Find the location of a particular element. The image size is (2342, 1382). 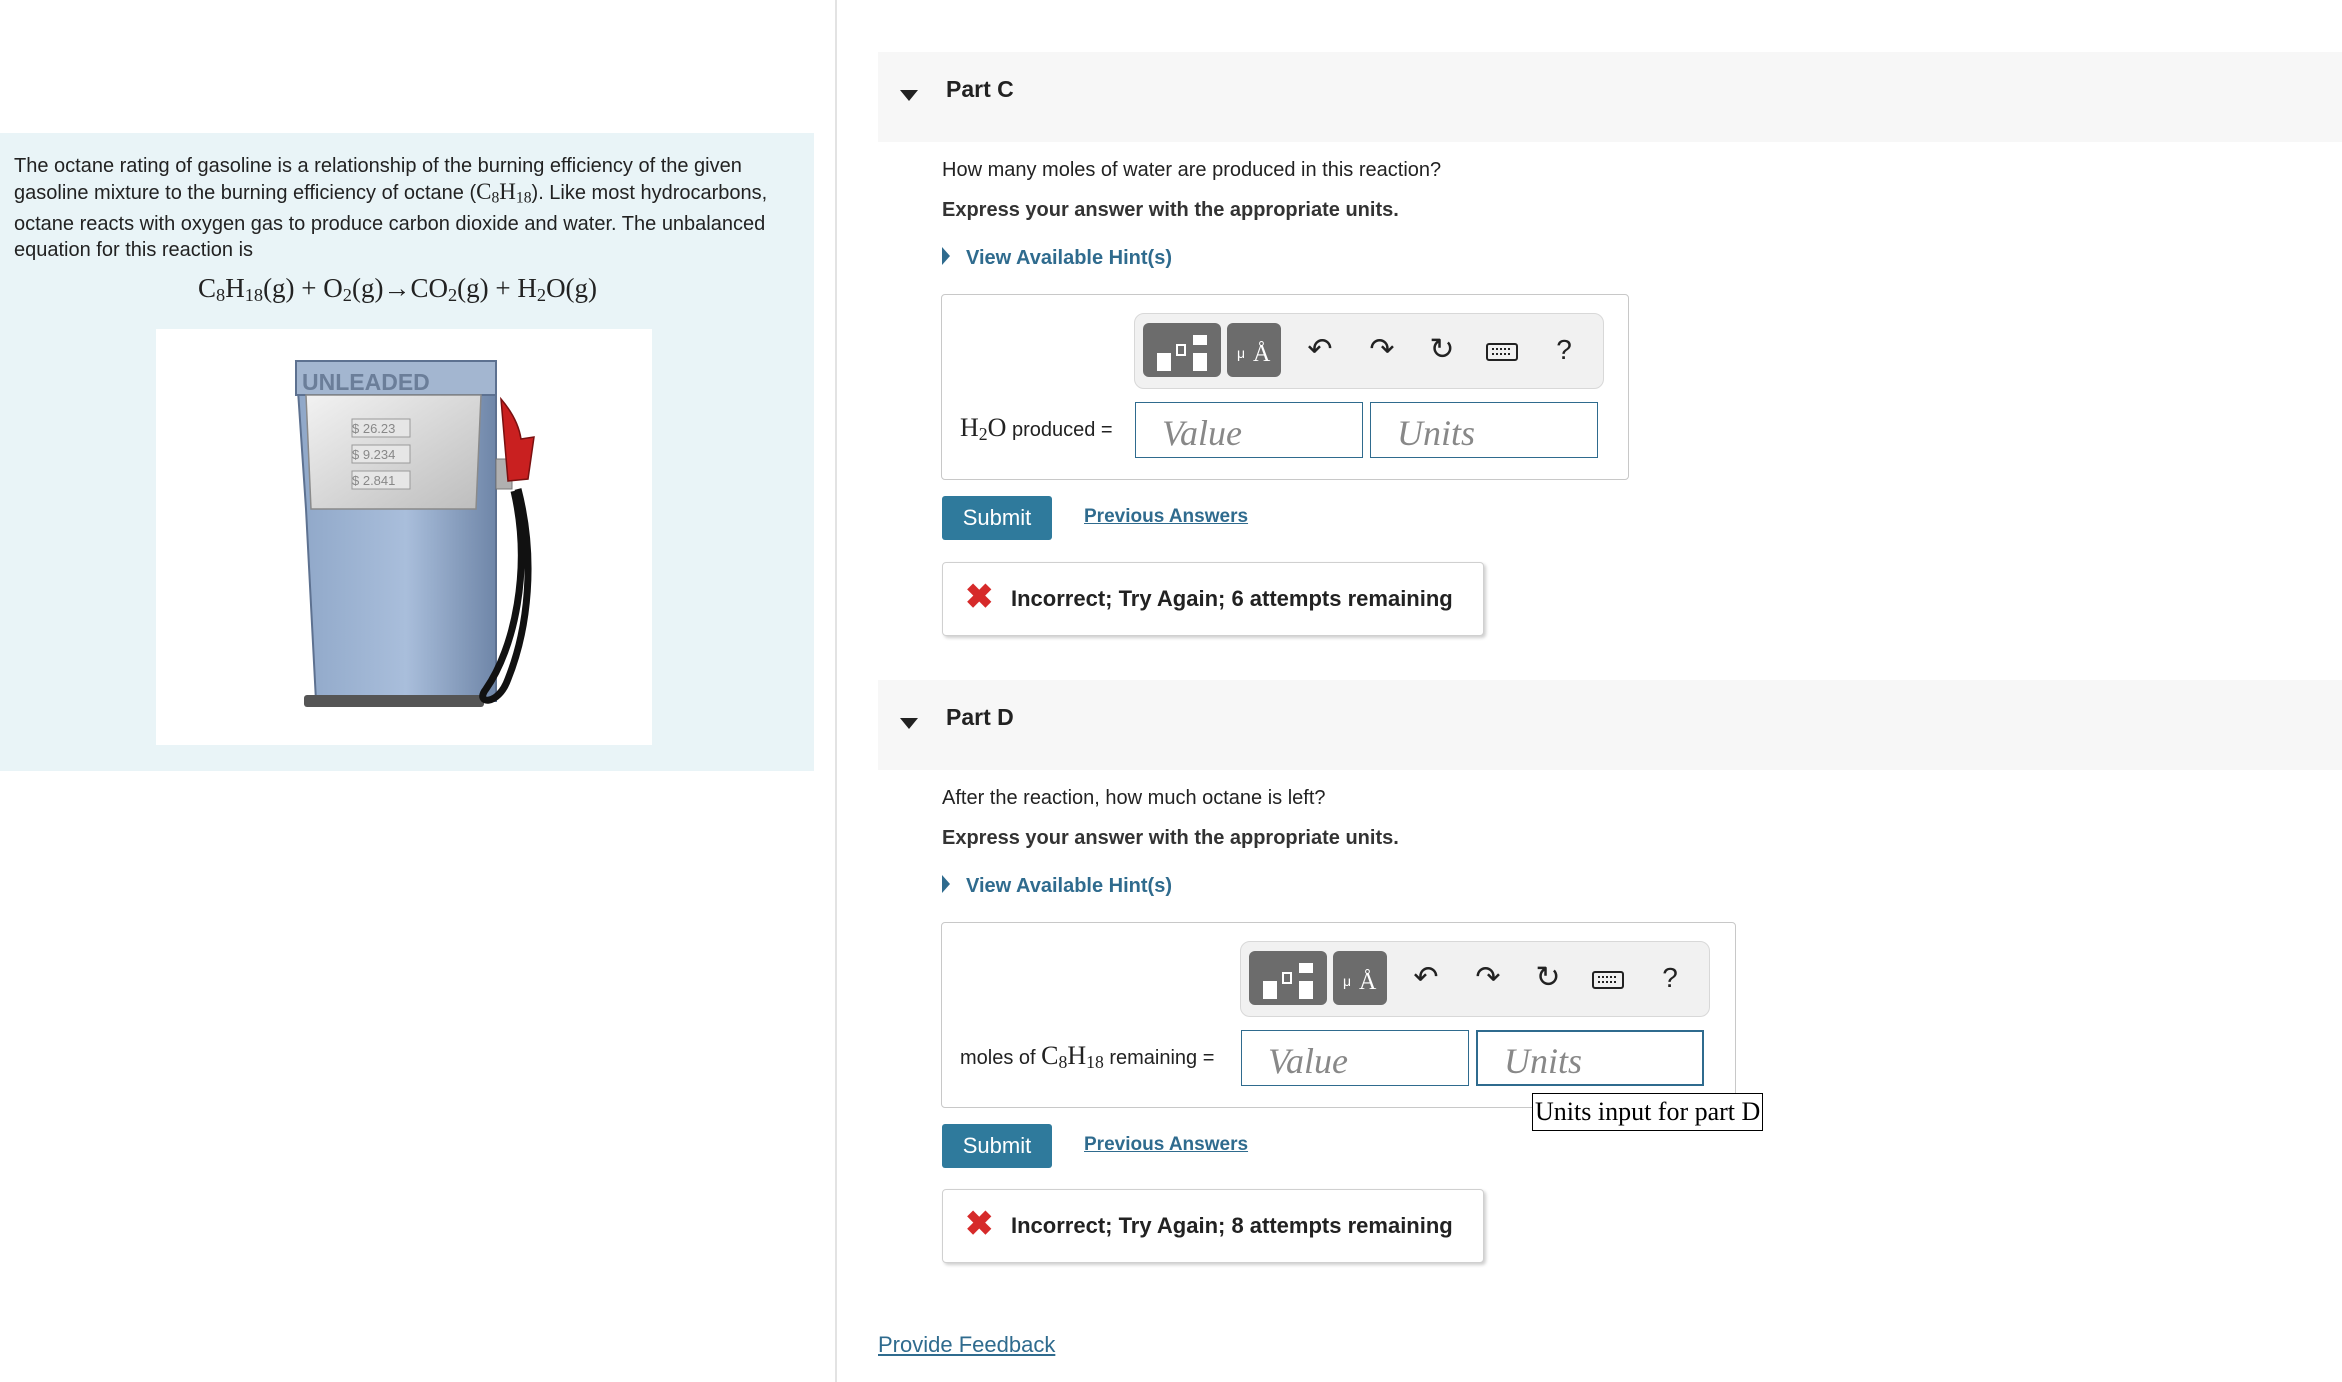

part-d-previous-answers-link: Previous Answers is located at coordinates (1166, 1145).